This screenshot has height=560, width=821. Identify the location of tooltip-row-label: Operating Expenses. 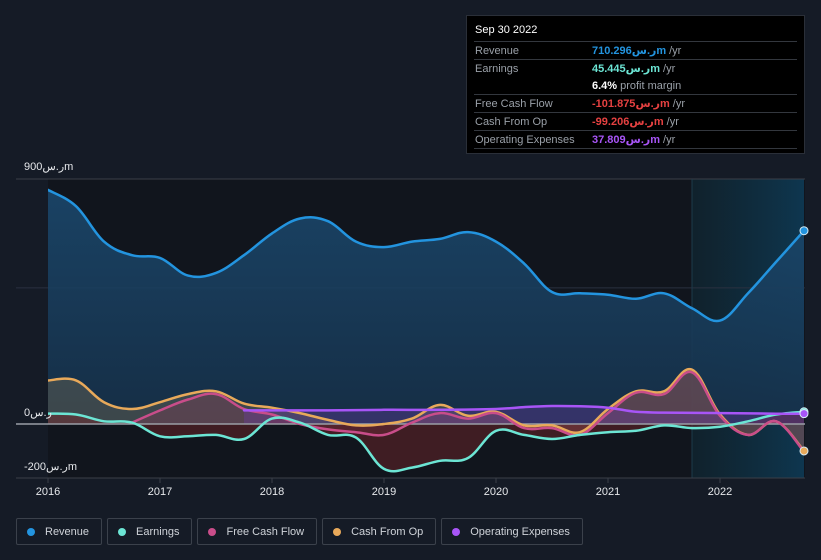
(525, 139).